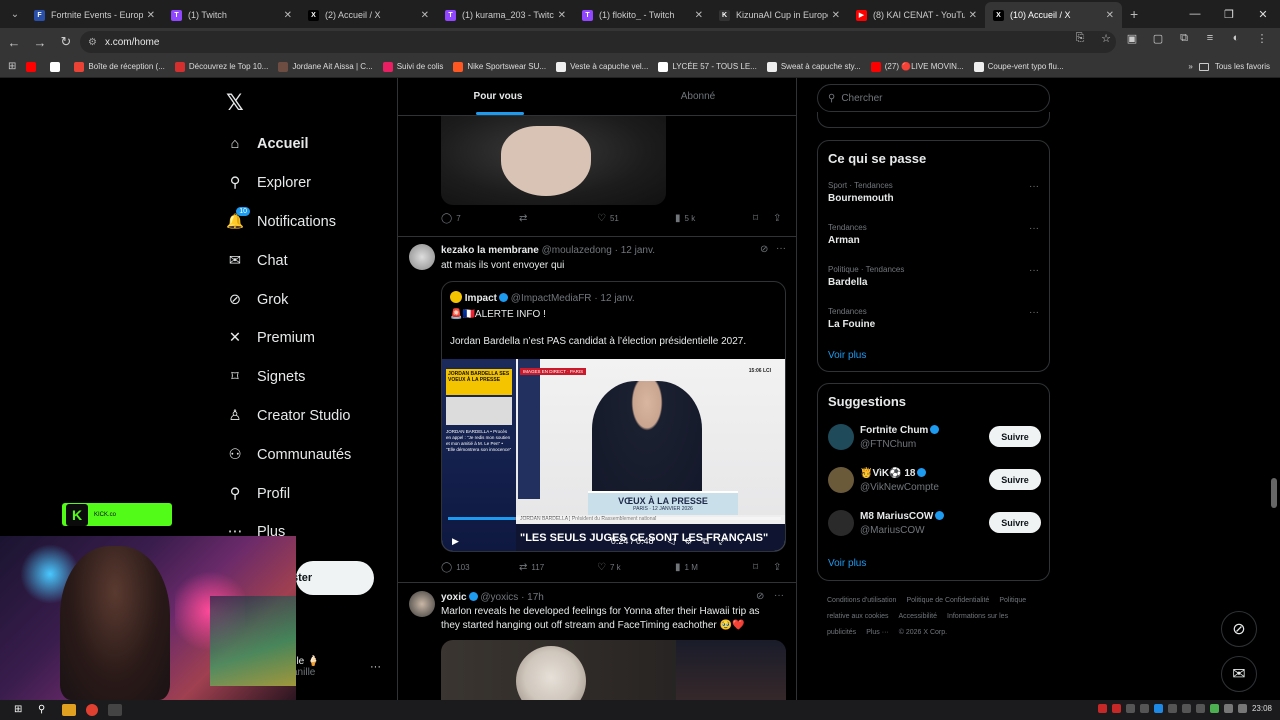 The width and height of the screenshot is (1280, 720). I want to click on install-icon: ⎘, so click(1080, 38).